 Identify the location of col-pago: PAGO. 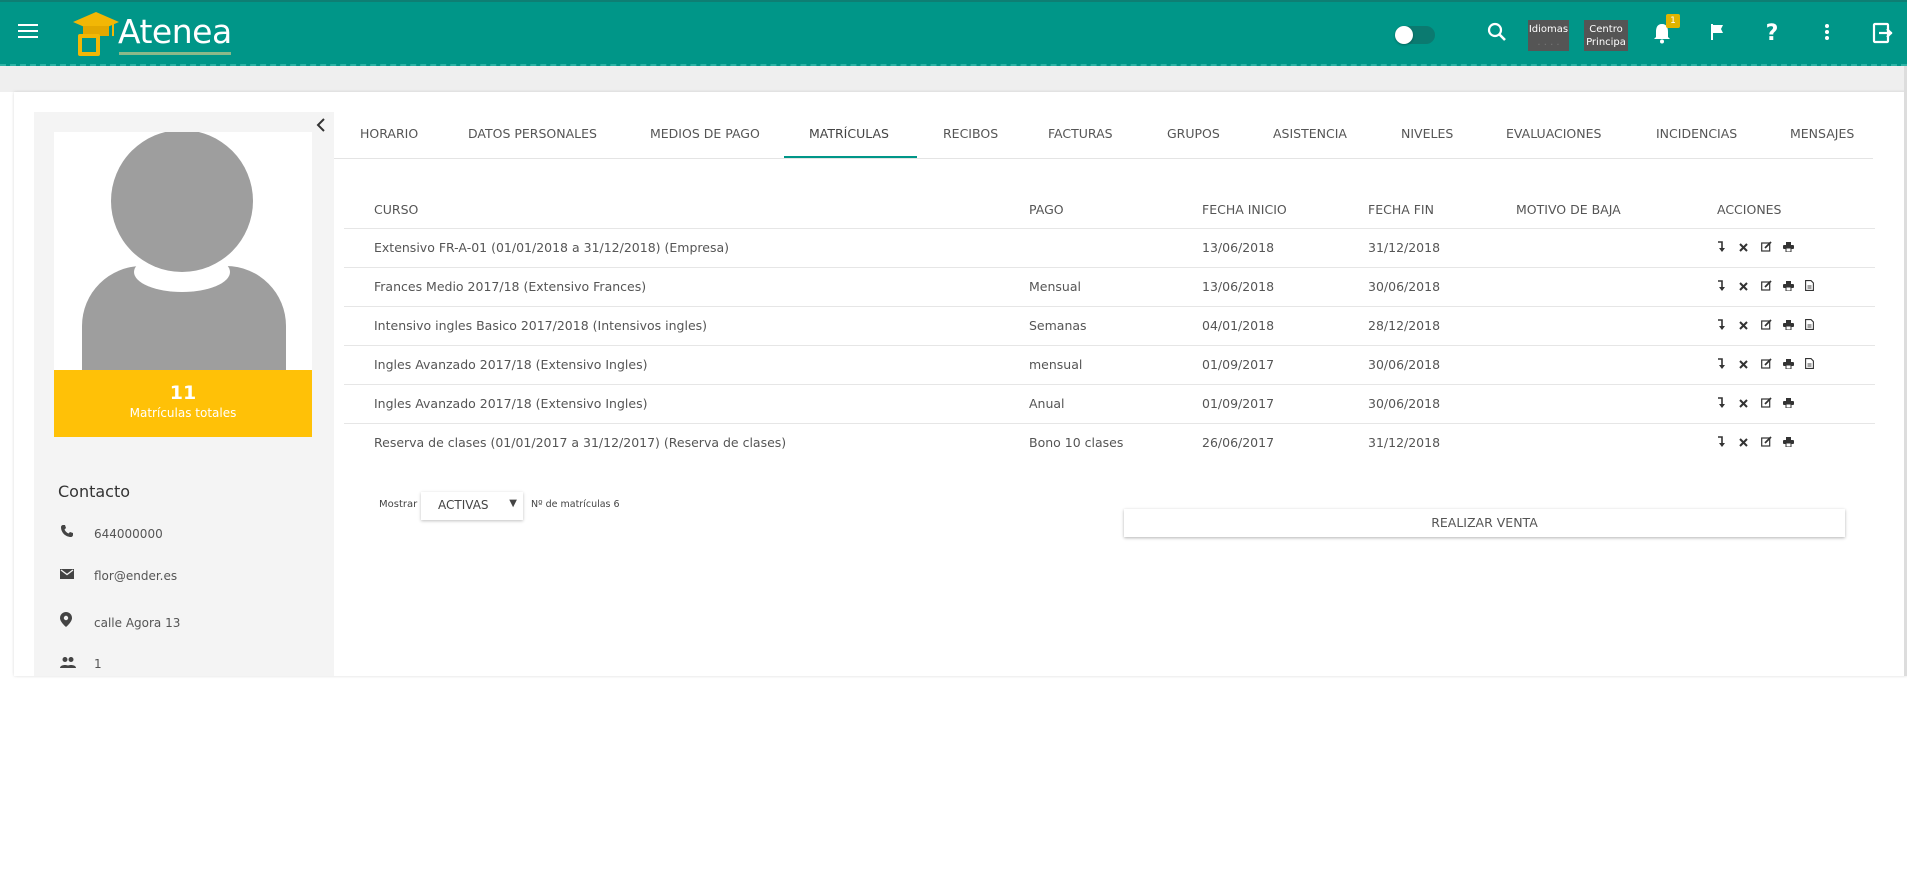
(1046, 210).